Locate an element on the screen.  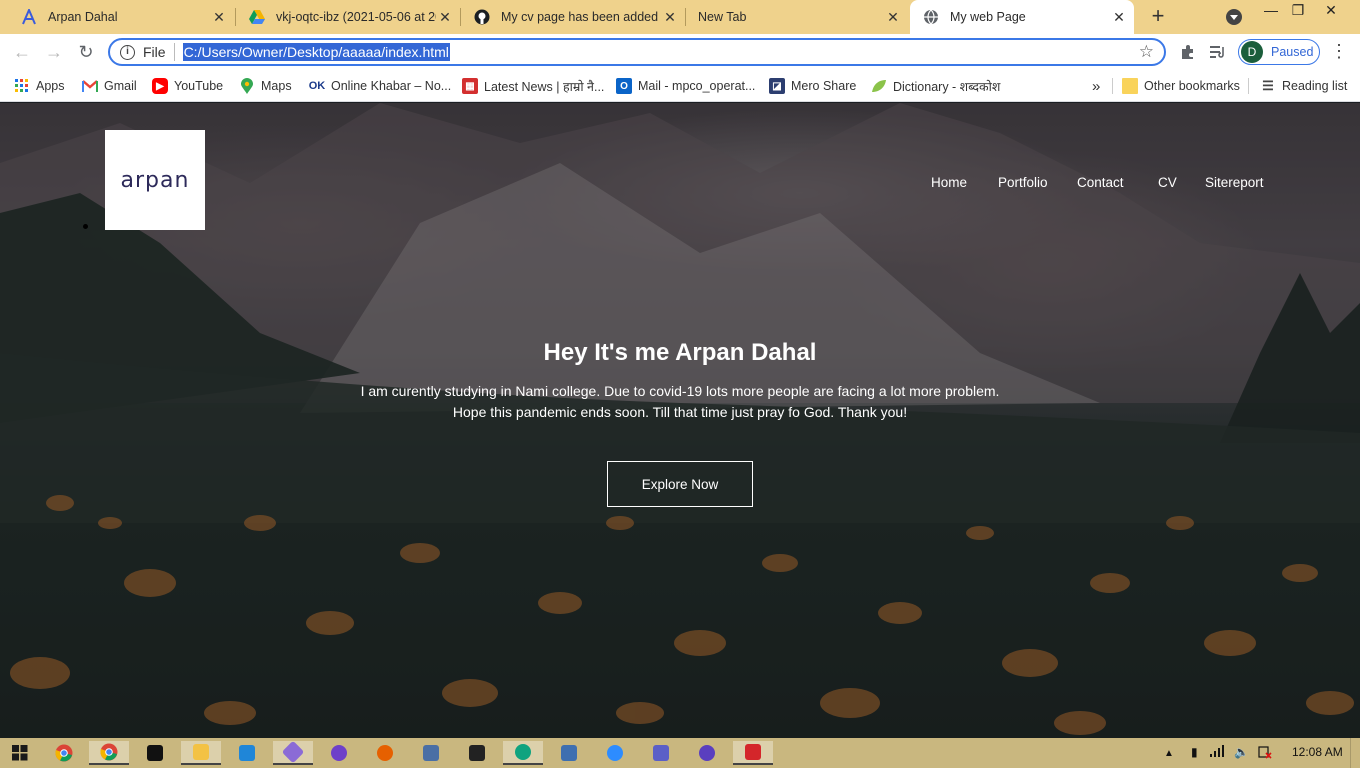
info-icon: i is located at coordinates (127, 52).